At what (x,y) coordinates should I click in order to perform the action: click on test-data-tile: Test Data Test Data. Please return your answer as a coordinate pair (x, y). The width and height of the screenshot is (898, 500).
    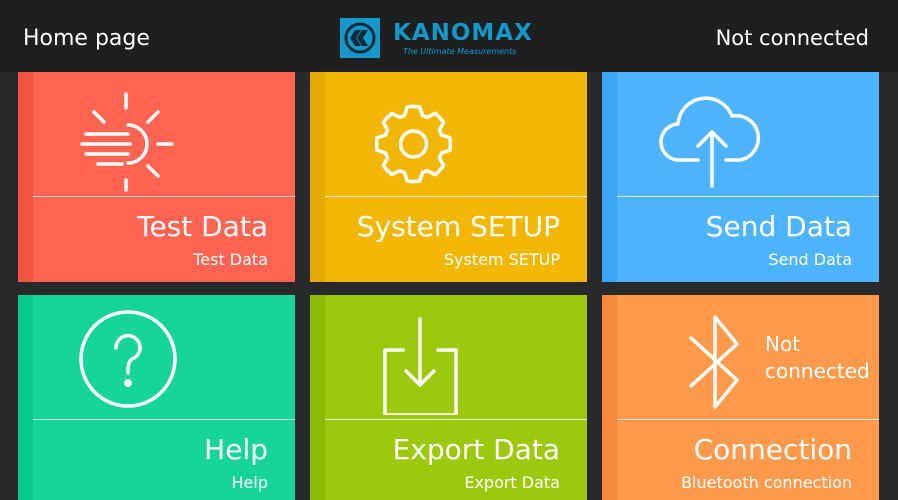
    Looking at the image, I should click on (156, 177).